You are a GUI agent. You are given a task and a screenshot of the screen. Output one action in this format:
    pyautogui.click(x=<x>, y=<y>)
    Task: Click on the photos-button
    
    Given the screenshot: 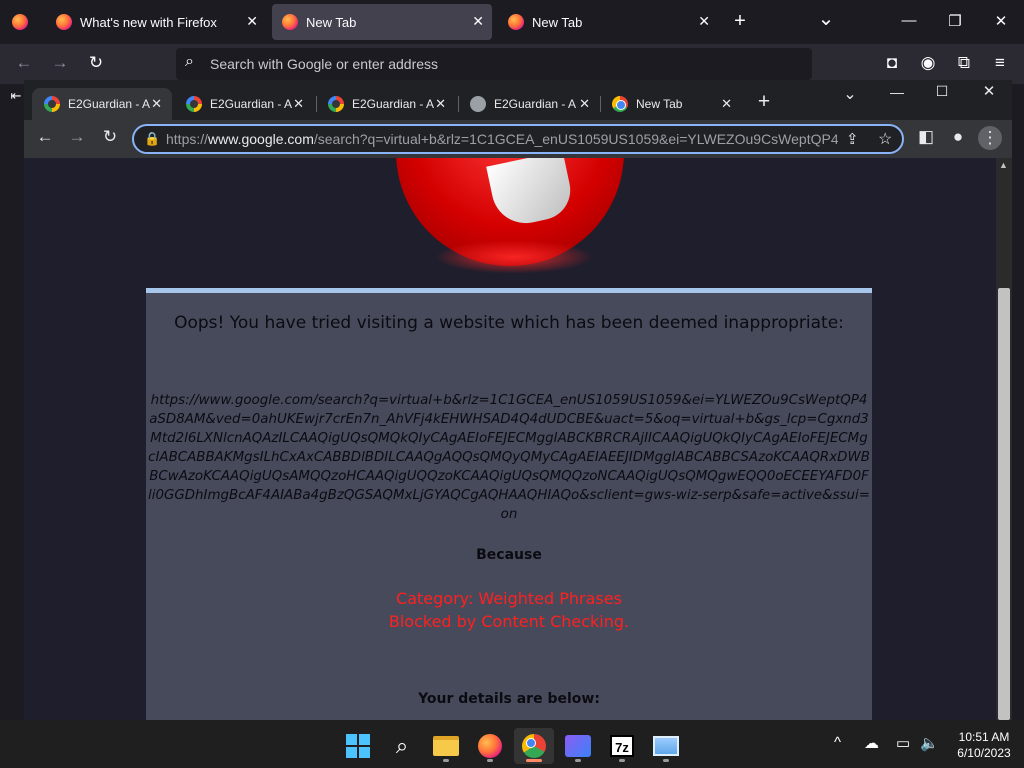 What is the action you would take?
    pyautogui.click(x=666, y=746)
    